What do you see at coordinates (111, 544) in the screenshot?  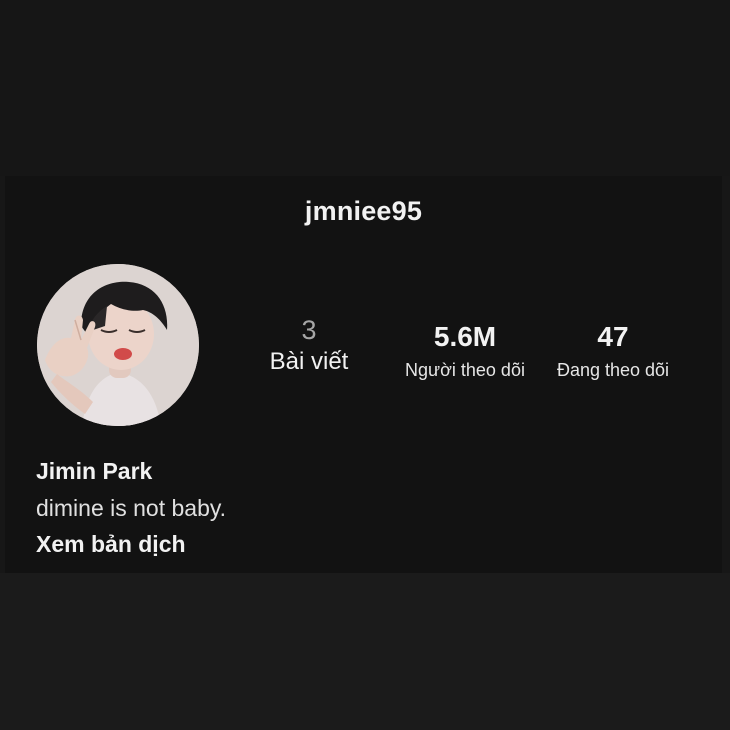 I see `see-translation-link: Xem bản dịch` at bounding box center [111, 544].